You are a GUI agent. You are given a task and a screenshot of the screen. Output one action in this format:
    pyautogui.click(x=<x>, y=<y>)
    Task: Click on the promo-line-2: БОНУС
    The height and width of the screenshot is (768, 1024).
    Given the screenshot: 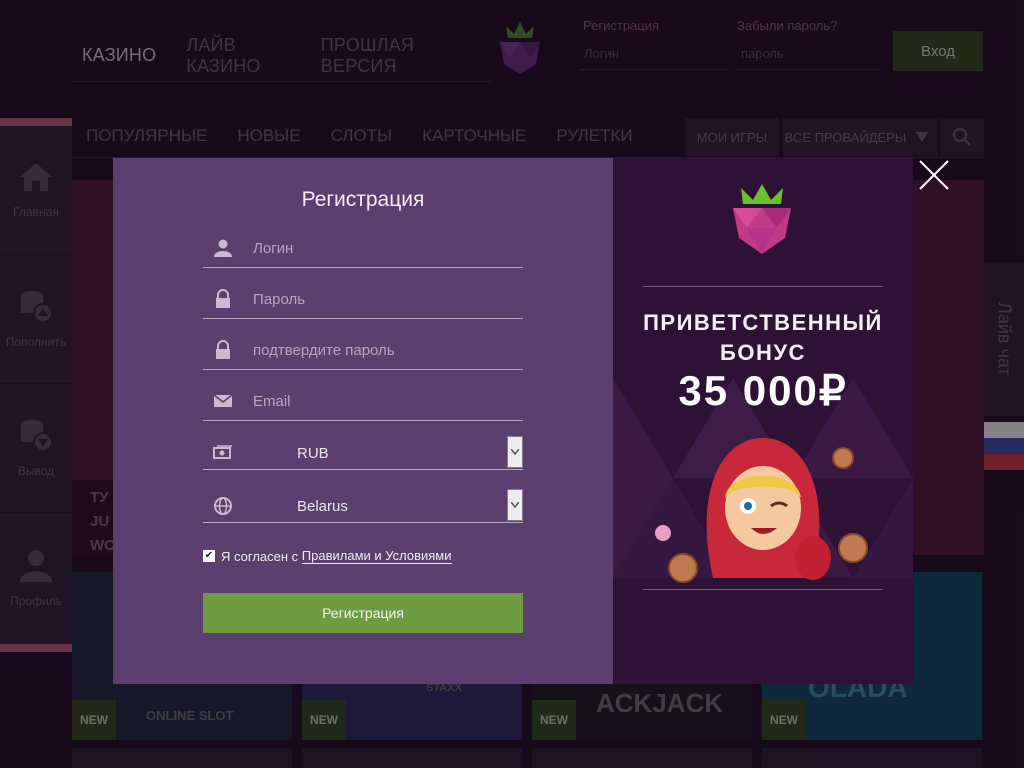 What is the action you would take?
    pyautogui.click(x=763, y=352)
    